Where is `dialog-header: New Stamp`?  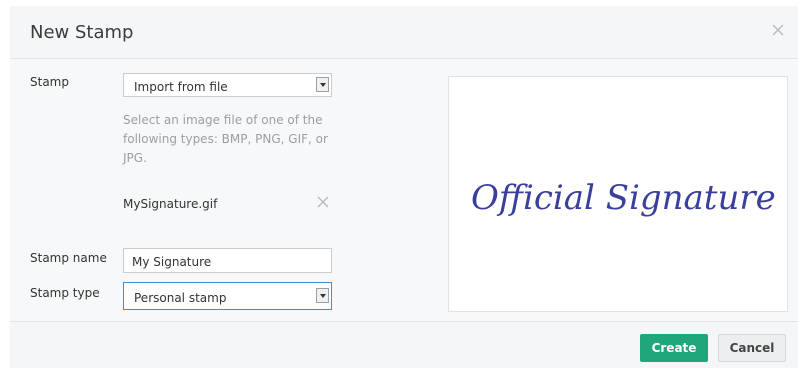 dialog-header: New Stamp is located at coordinates (404, 32).